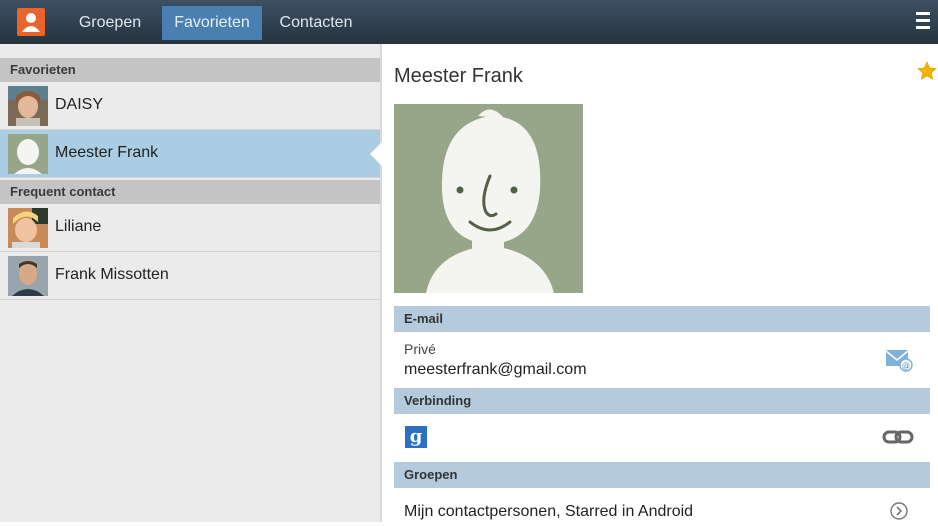 The height and width of the screenshot is (526, 938). What do you see at coordinates (495, 370) in the screenshot?
I see `email-address: meesterfrank@gmail.com` at bounding box center [495, 370].